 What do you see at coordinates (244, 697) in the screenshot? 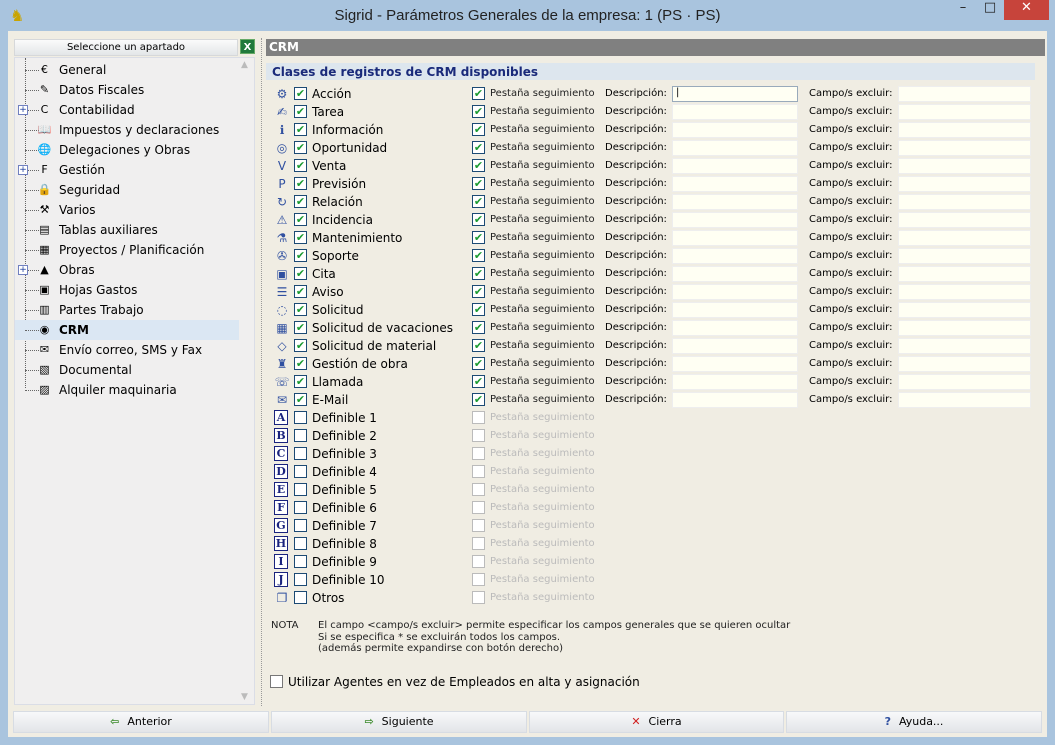
I see `scroll-down-icon: ▼` at bounding box center [244, 697].